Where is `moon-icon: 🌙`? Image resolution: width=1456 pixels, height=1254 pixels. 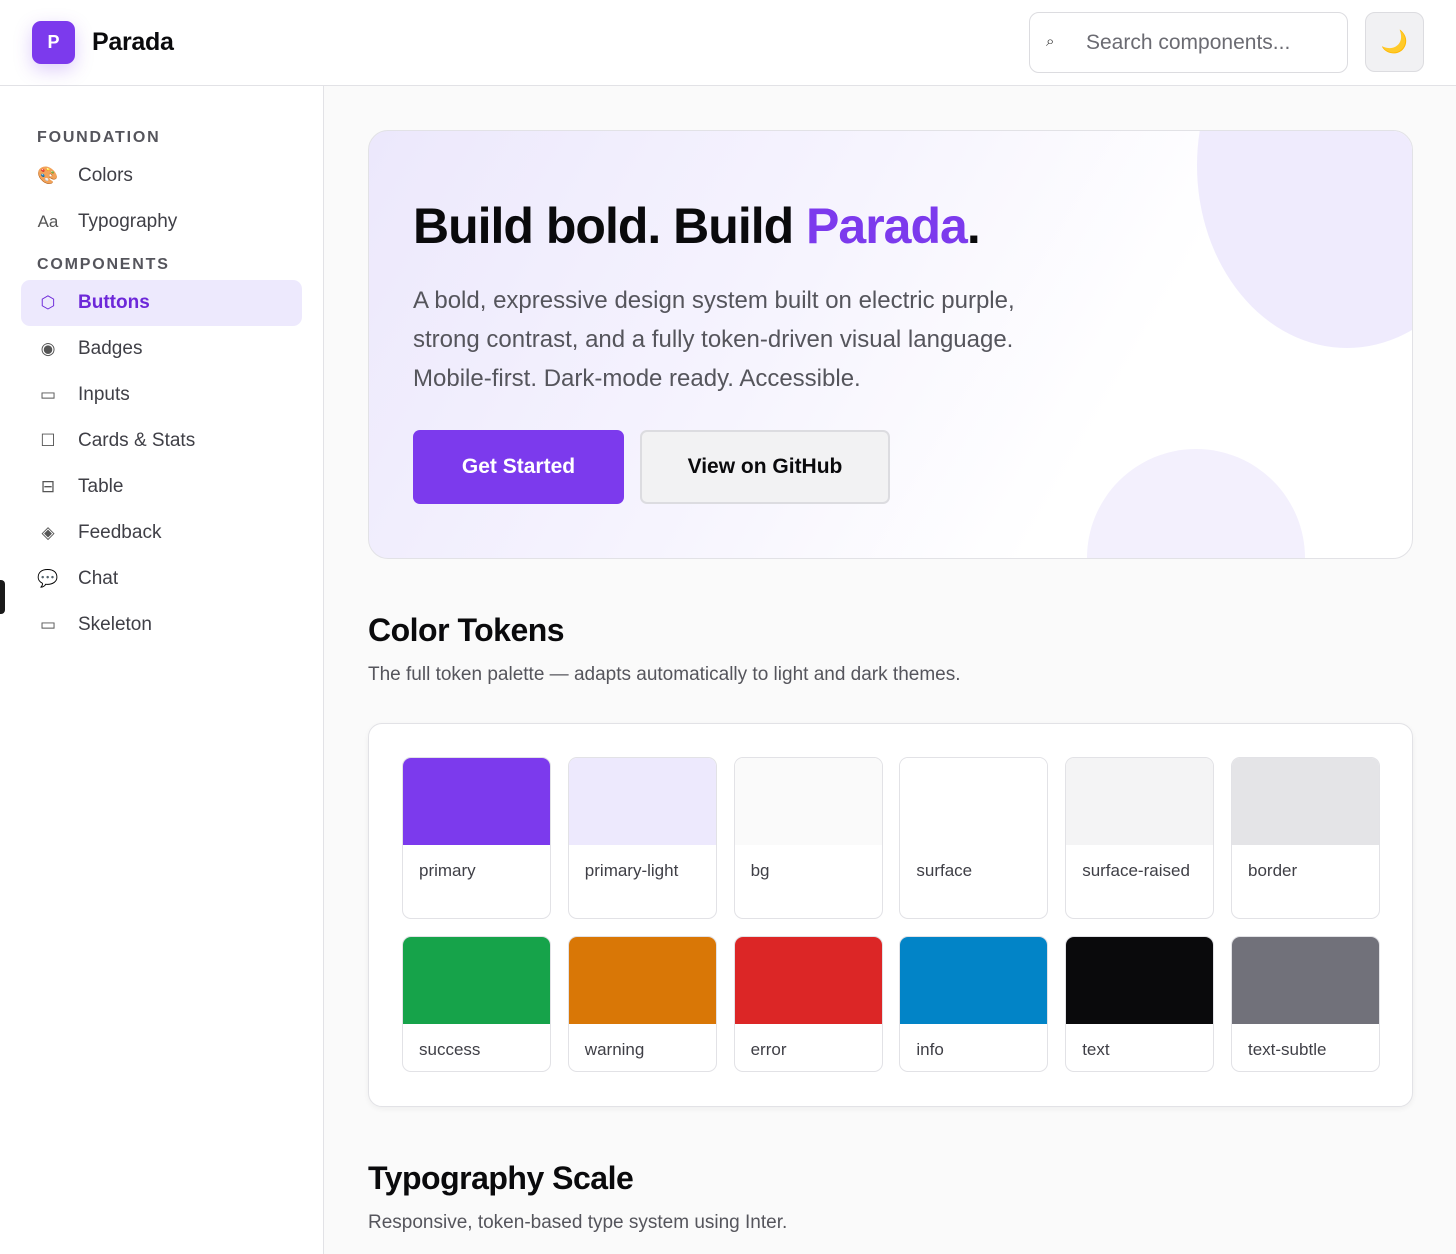 moon-icon: 🌙 is located at coordinates (1394, 41).